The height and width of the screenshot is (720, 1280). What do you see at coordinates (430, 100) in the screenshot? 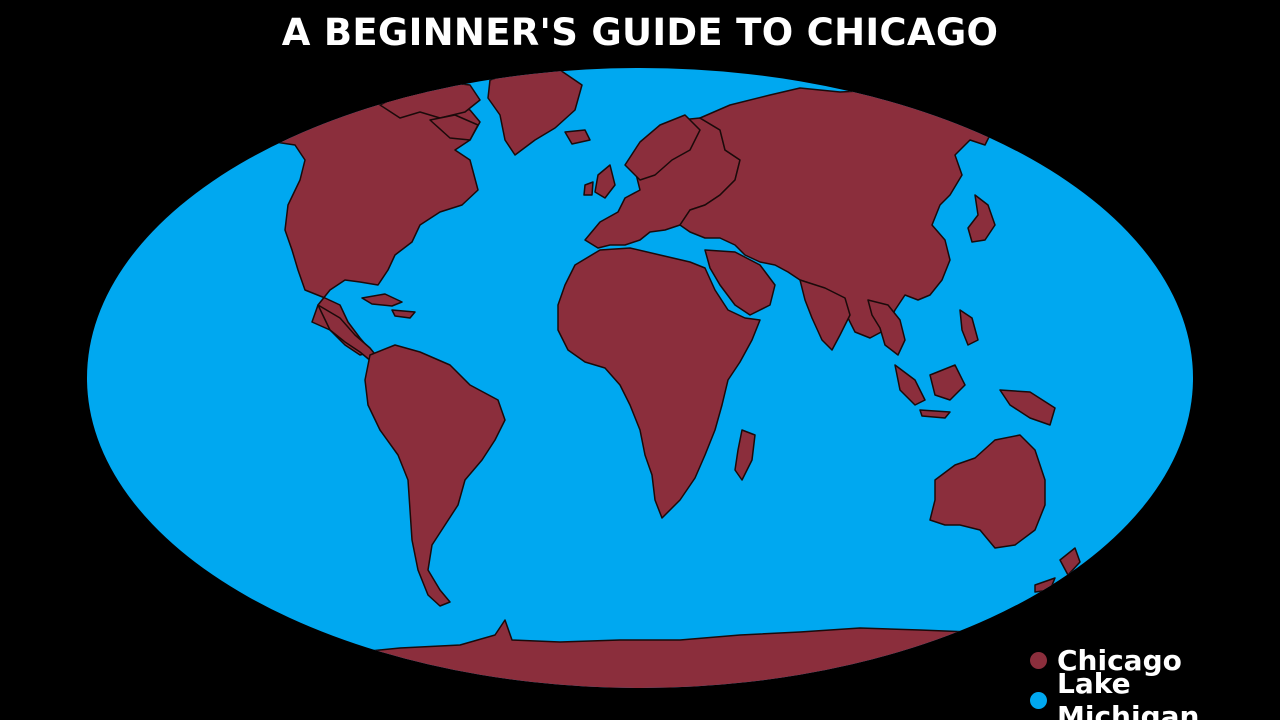
I see `land-arctic-islands` at bounding box center [430, 100].